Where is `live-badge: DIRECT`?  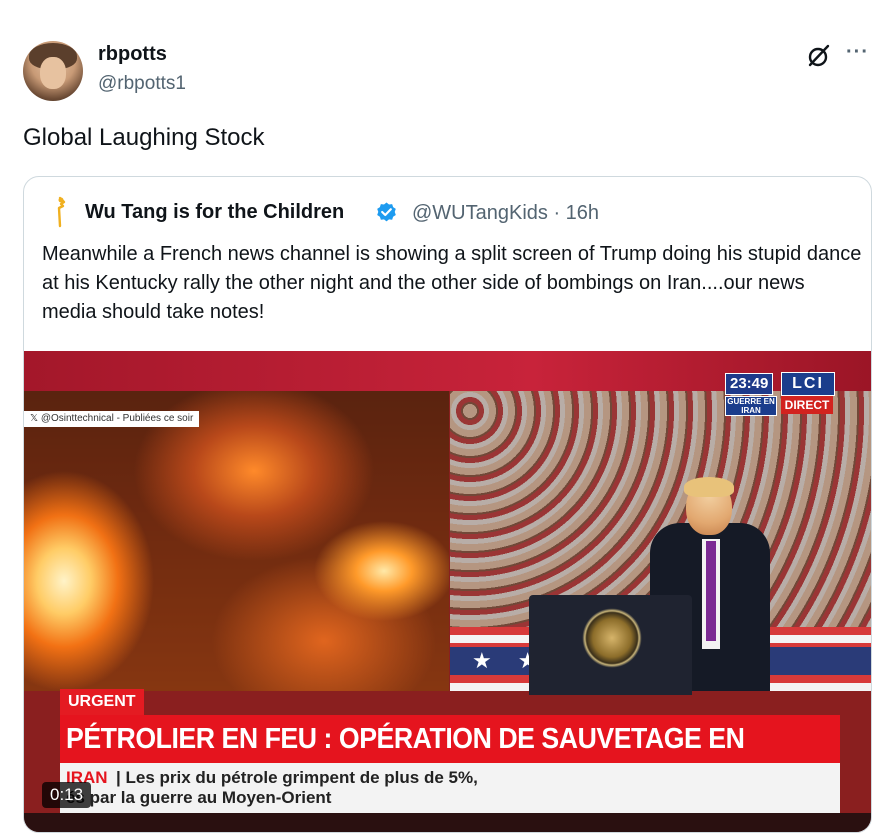 live-badge: DIRECT is located at coordinates (807, 405).